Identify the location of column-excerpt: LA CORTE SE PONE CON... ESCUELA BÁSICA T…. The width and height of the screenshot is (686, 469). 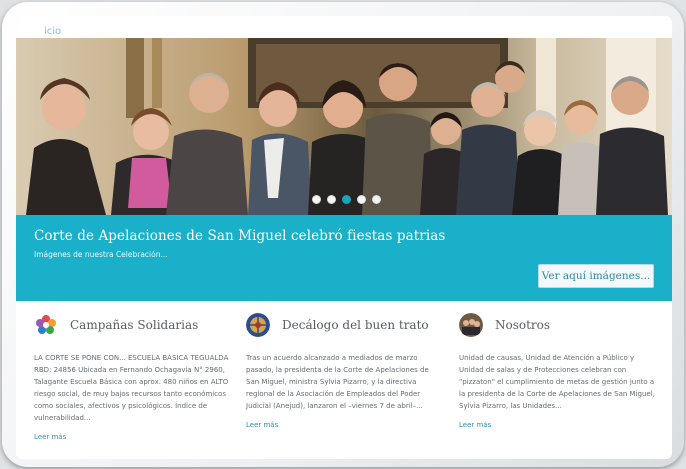
(131, 388).